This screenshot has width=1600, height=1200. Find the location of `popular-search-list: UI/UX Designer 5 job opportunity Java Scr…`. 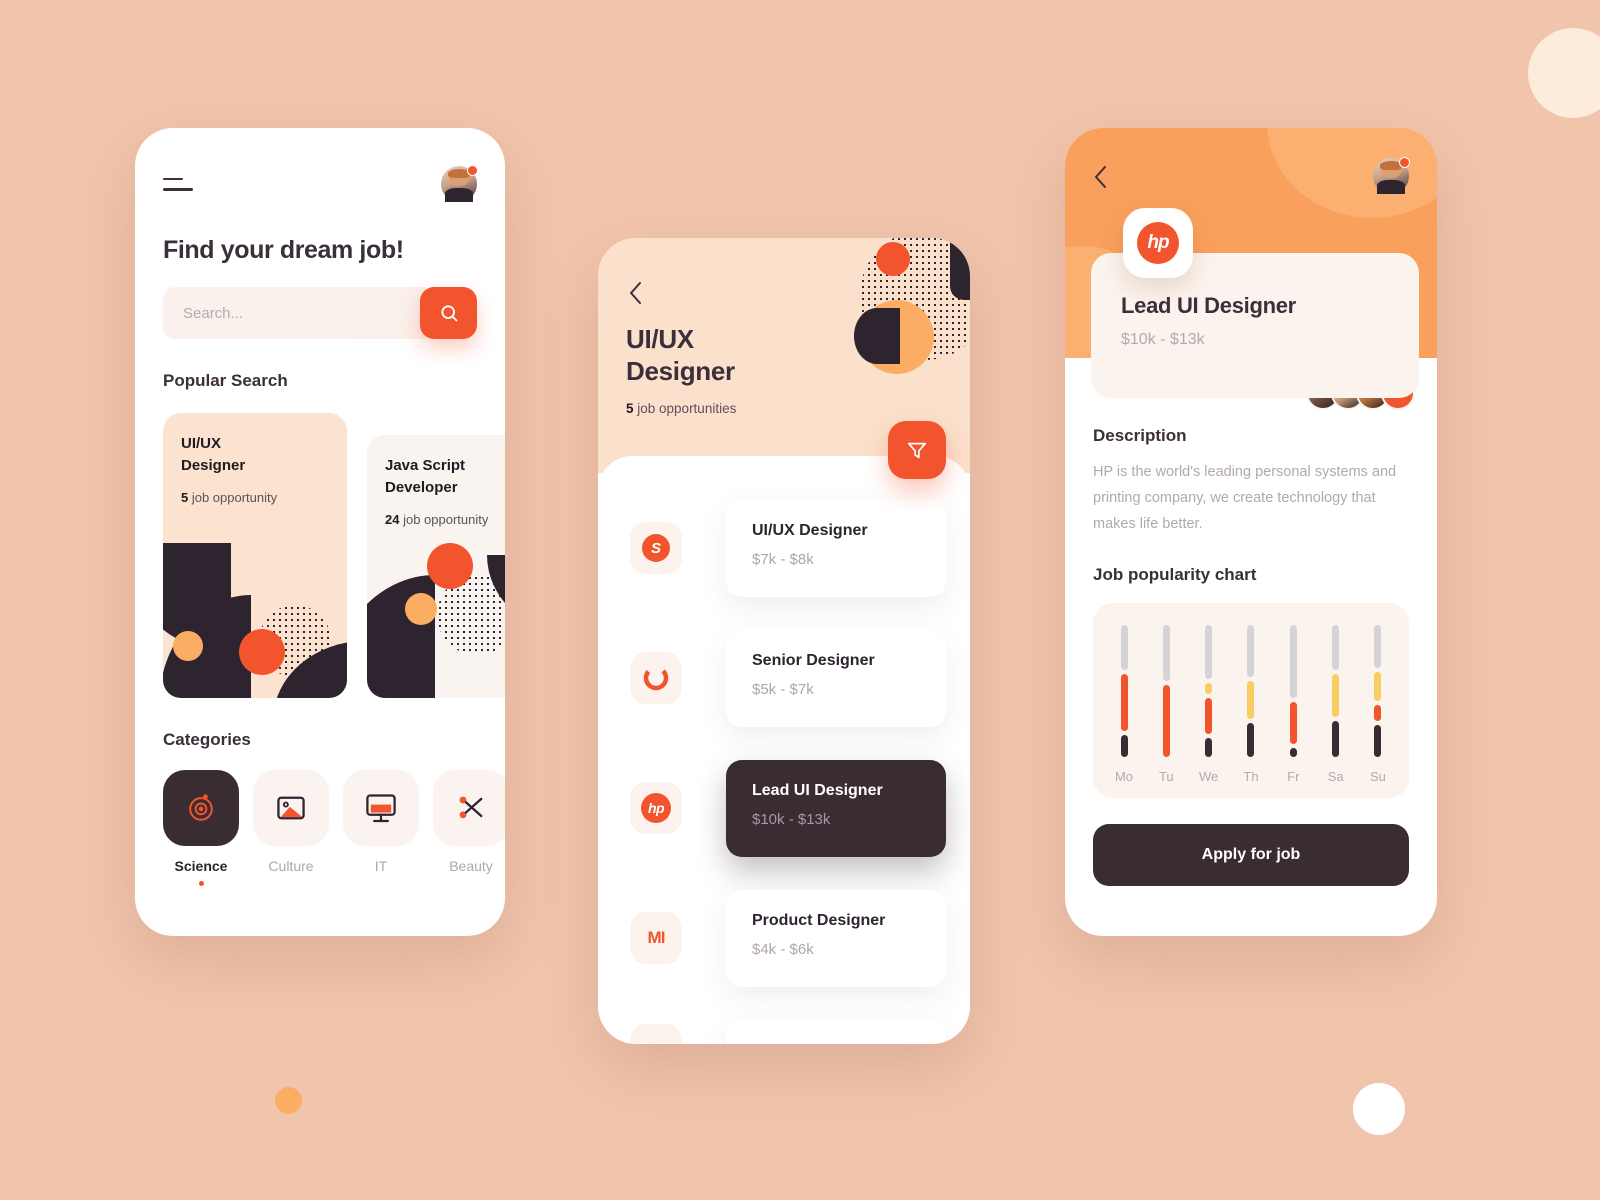

popular-search-list: UI/UX Designer 5 job opportunity Java Scr… is located at coordinates (320, 544).